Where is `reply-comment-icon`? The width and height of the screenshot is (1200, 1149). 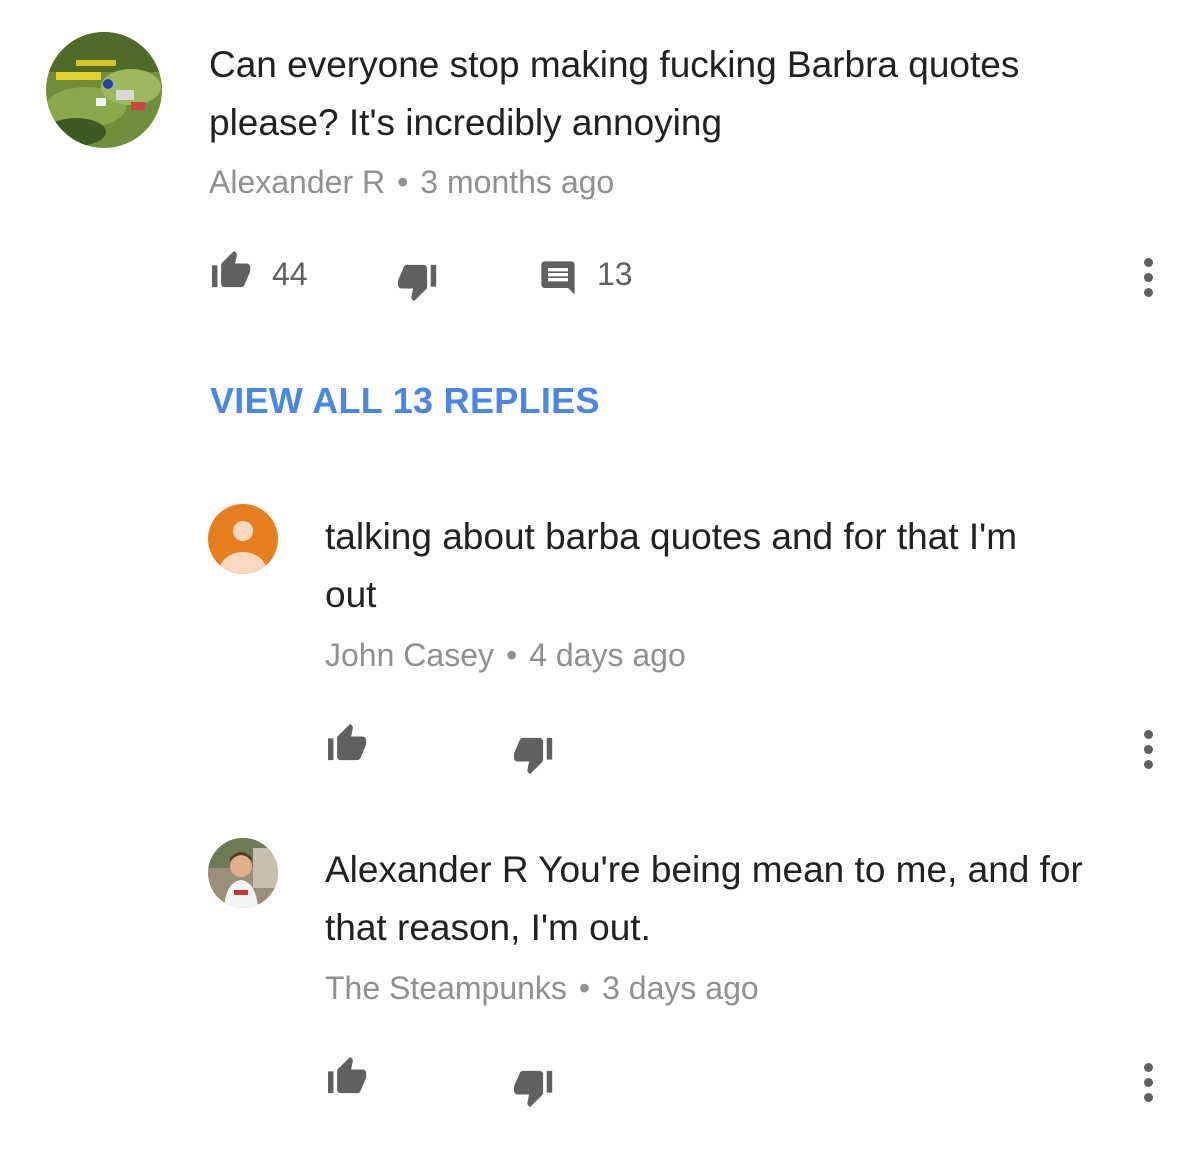
reply-comment-icon is located at coordinates (558, 278).